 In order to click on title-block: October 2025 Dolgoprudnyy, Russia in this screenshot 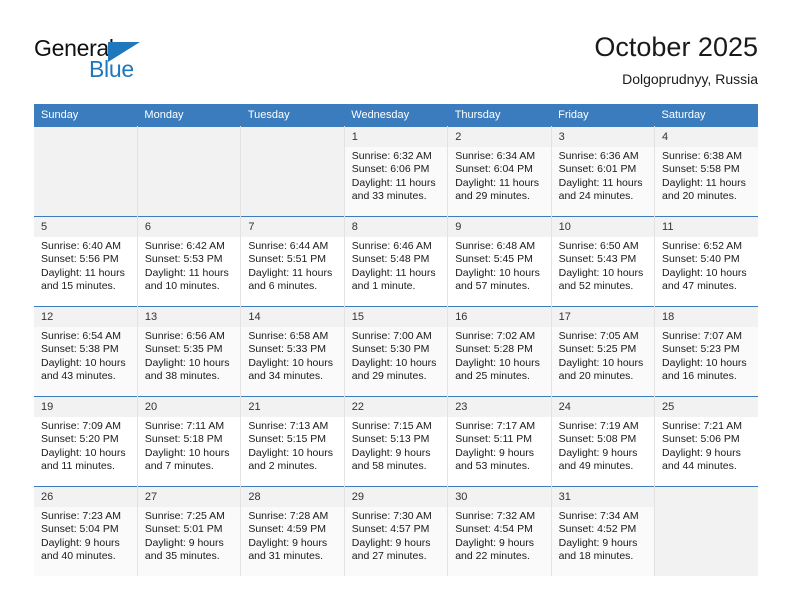, I will do `click(676, 59)`.